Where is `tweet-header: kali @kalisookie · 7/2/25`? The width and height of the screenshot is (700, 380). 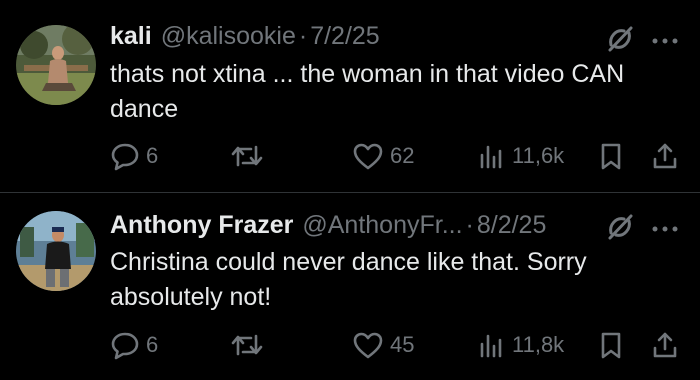 tweet-header: kali @kalisookie · 7/2/25 is located at coordinates (245, 37).